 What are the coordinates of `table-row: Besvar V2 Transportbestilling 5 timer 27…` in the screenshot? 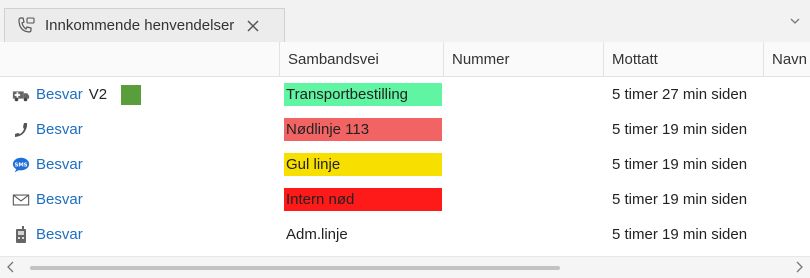 It's located at (405, 94).